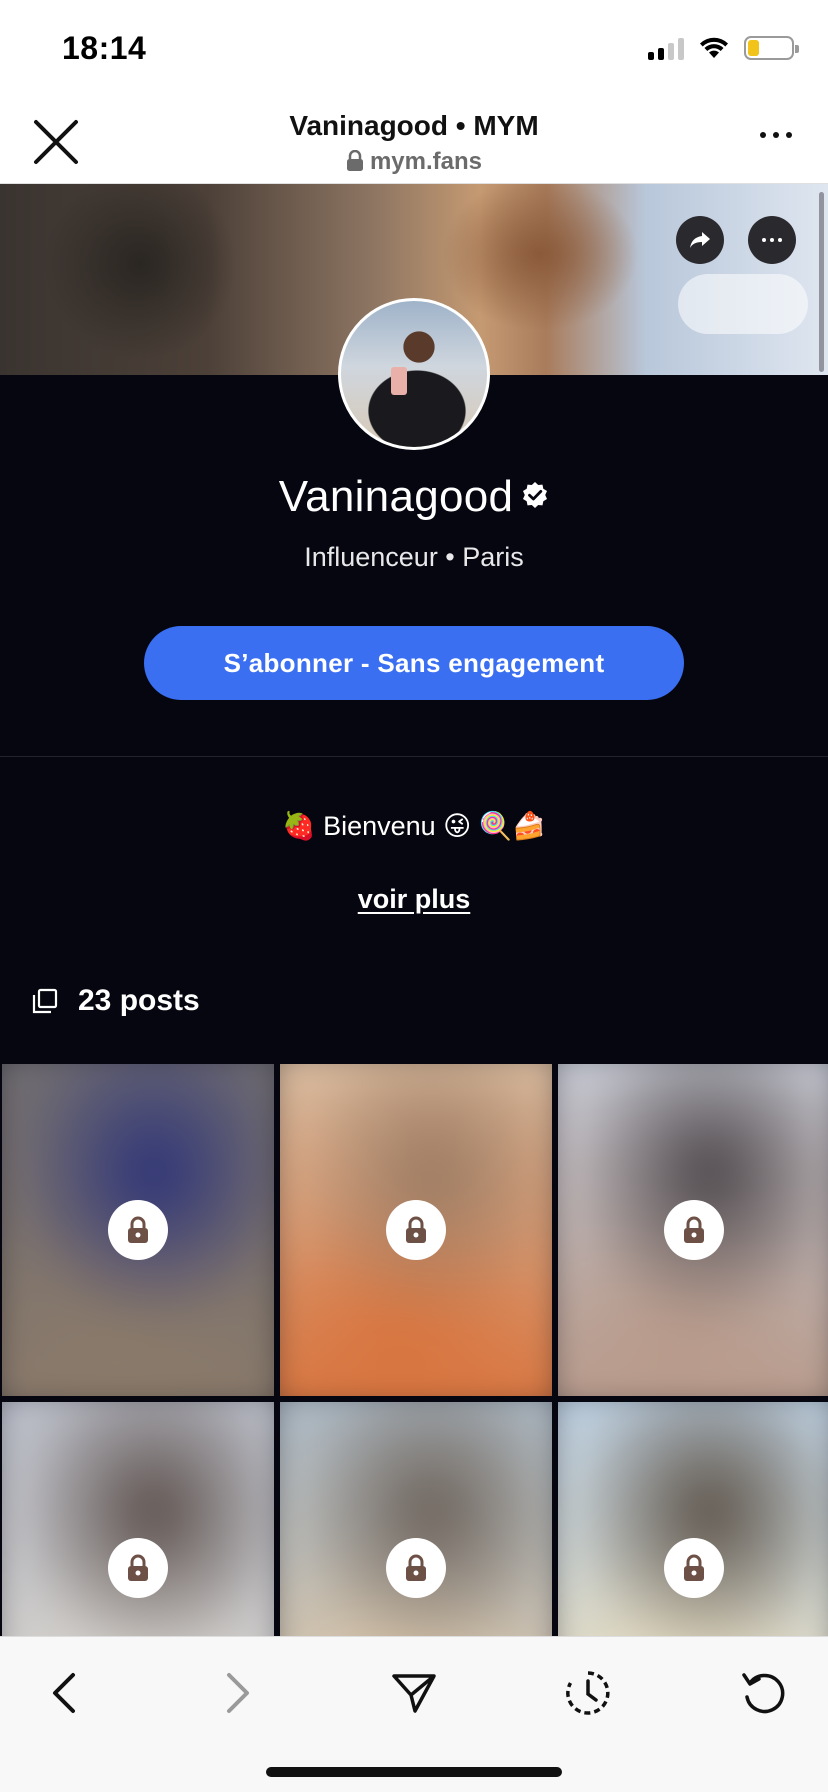 Image resolution: width=828 pixels, height=1792 pixels. What do you see at coordinates (414, 48) in the screenshot?
I see `status-bar: 18:14` at bounding box center [414, 48].